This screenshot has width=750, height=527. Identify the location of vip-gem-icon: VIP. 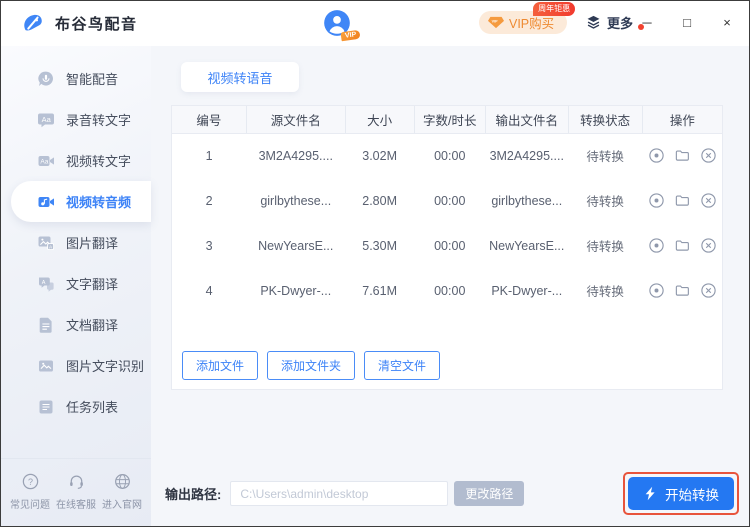
(496, 22).